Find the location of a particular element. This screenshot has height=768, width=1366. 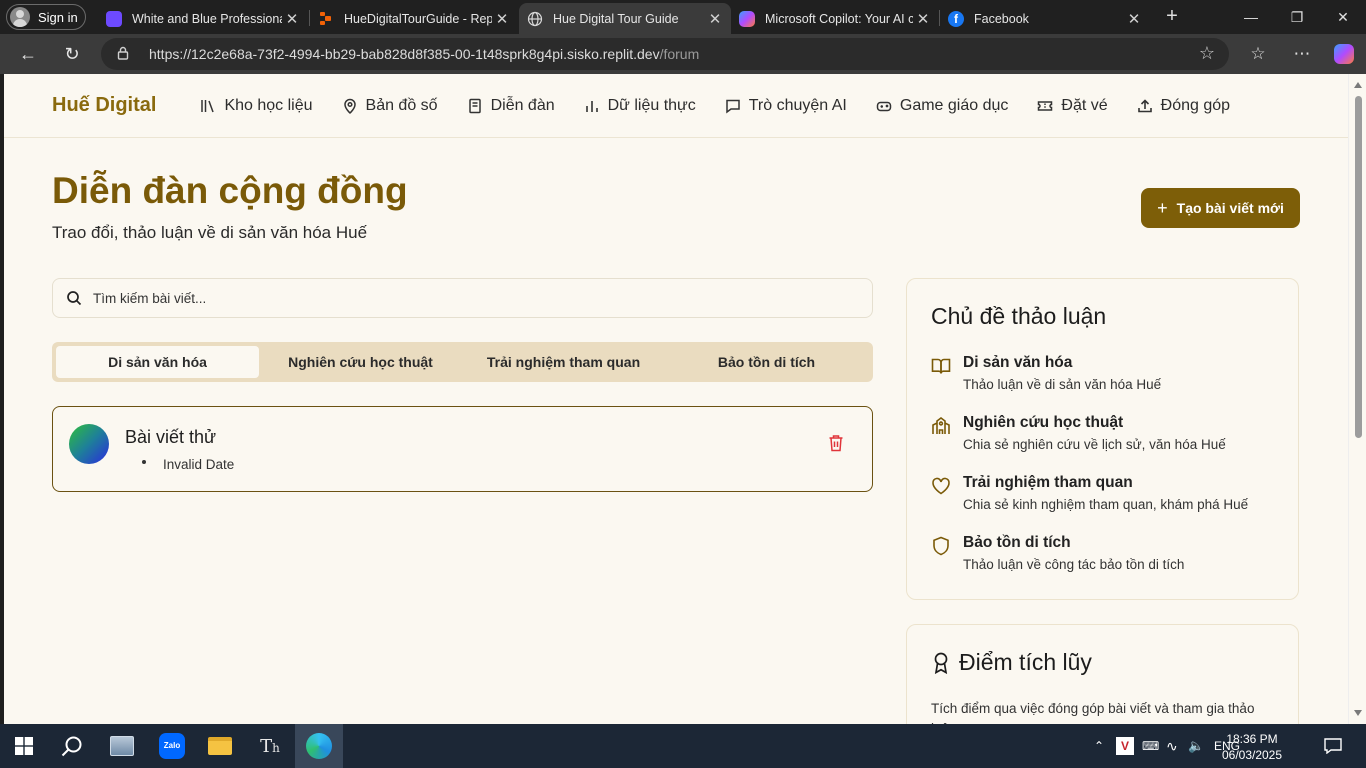

post-date: Invalid Date is located at coordinates (199, 464).